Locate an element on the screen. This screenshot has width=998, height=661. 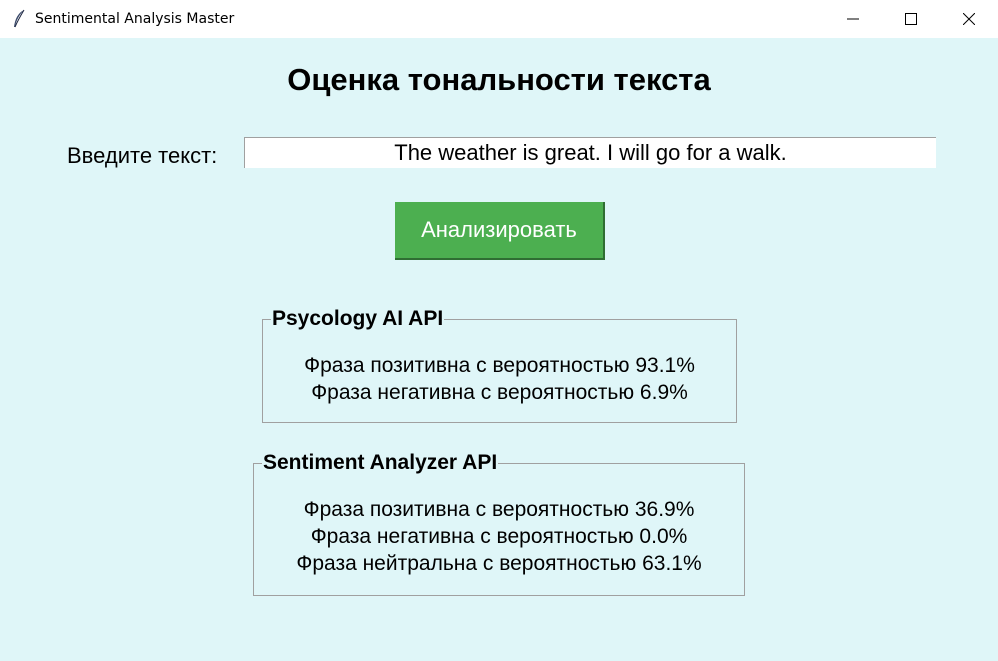
psychology-positive-result: Фраза позитивна с вероятностью 93.1% is located at coordinates (499, 365).